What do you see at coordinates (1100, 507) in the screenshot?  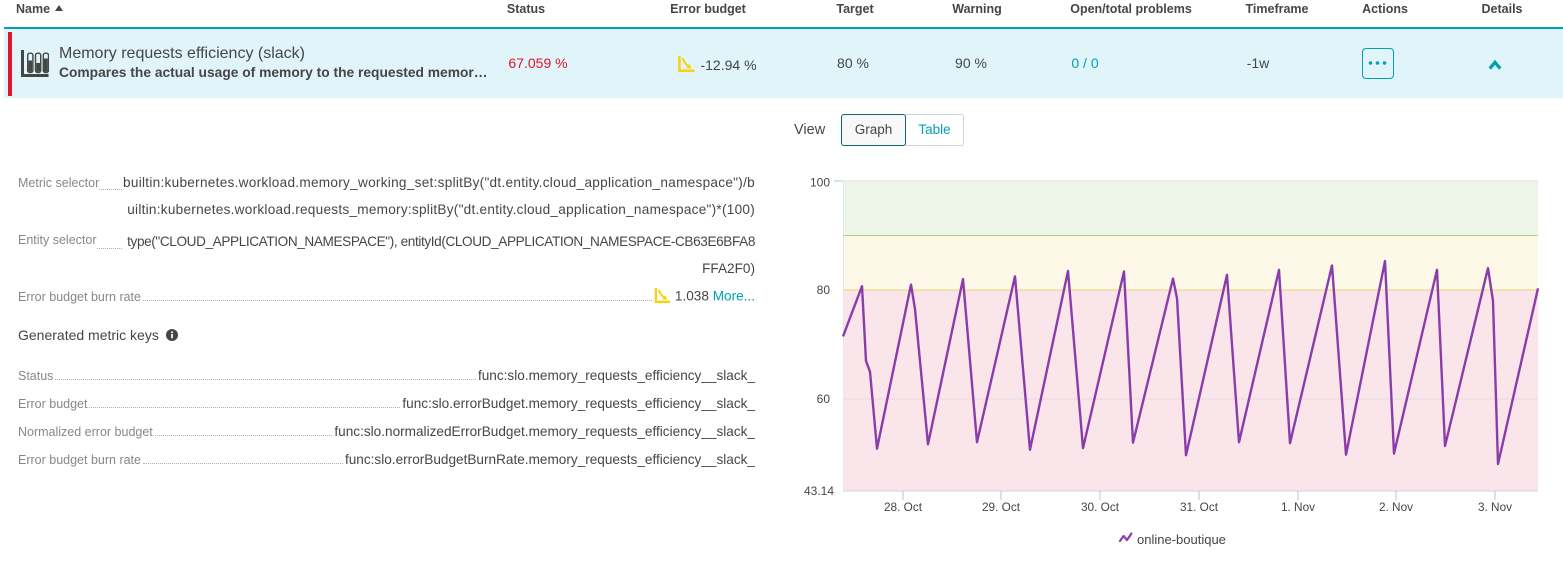 I see `svg-text: 30. Oct` at bounding box center [1100, 507].